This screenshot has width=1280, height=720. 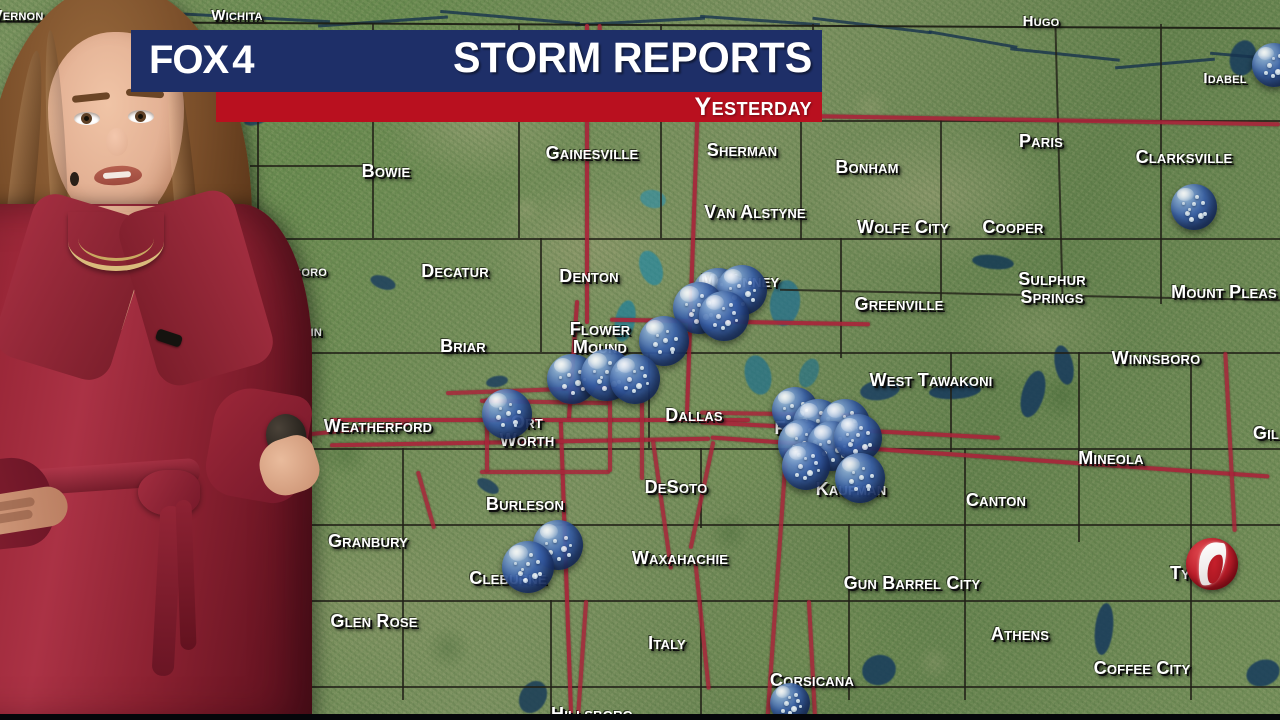 What do you see at coordinates (680, 558) in the screenshot?
I see `city-label-line: Waxahachie` at bounding box center [680, 558].